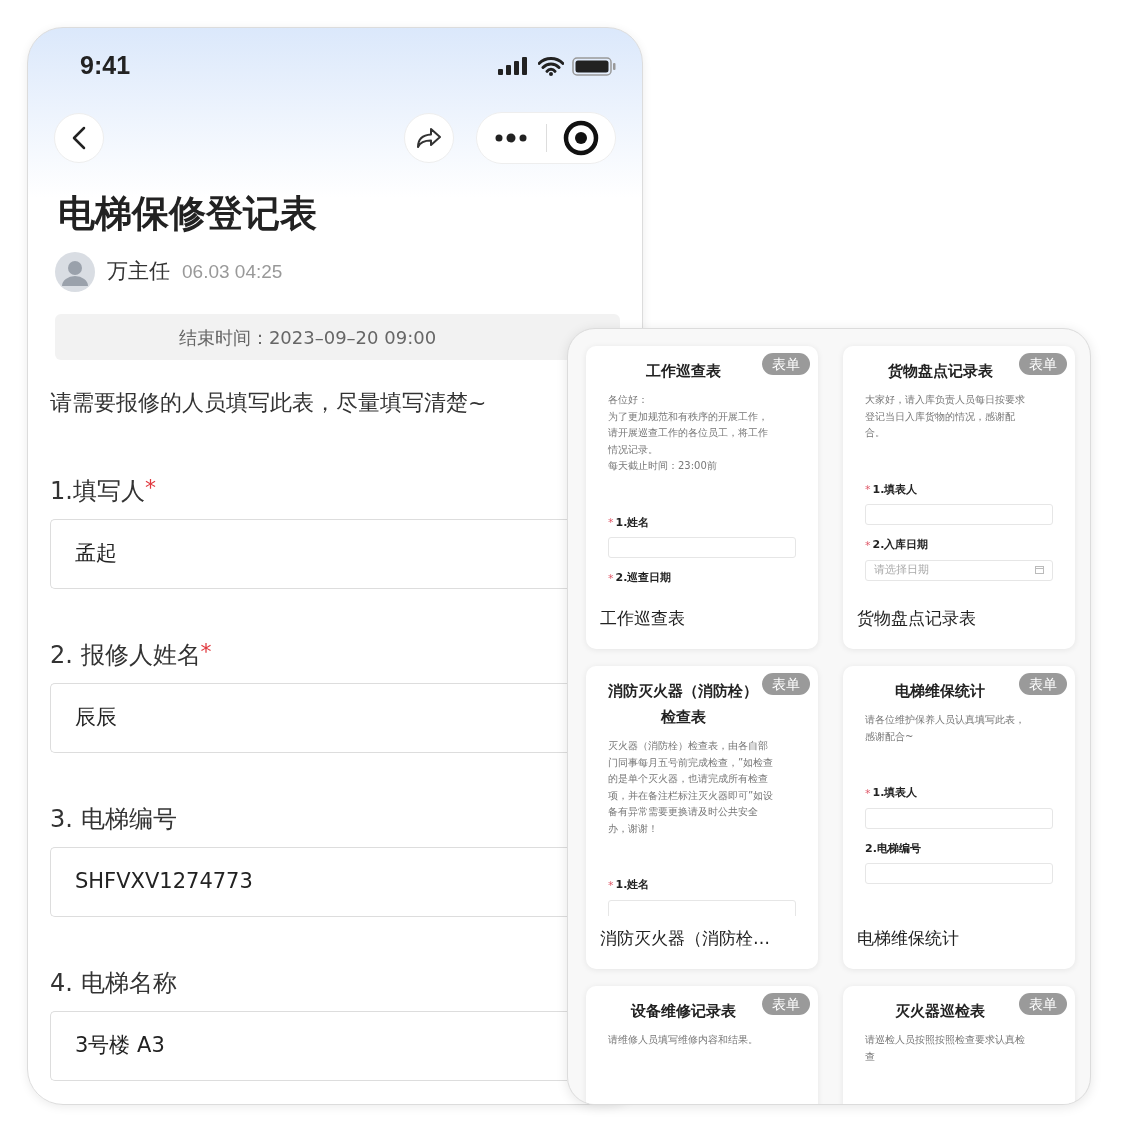 This screenshot has height=1148, width=1136. What do you see at coordinates (308, 718) in the screenshot?
I see `answer-field: 辰辰` at bounding box center [308, 718].